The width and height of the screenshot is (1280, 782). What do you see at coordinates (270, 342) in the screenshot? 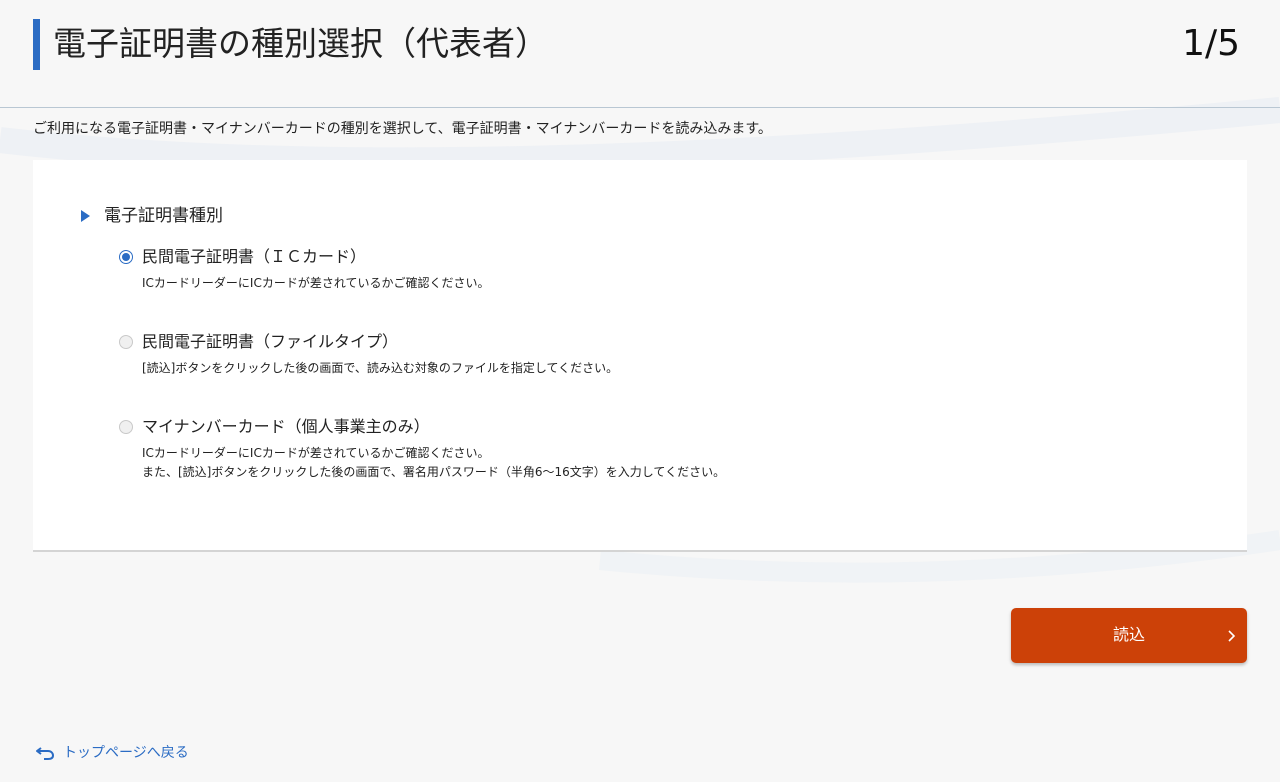
I see `option-label: 民間電子証明書（ファイルタイプ）` at bounding box center [270, 342].